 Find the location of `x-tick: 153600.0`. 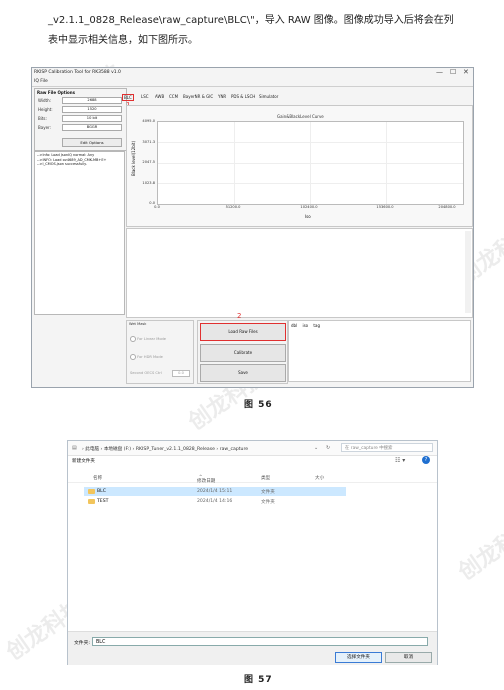

x-tick: 153600.0 is located at coordinates (385, 207).